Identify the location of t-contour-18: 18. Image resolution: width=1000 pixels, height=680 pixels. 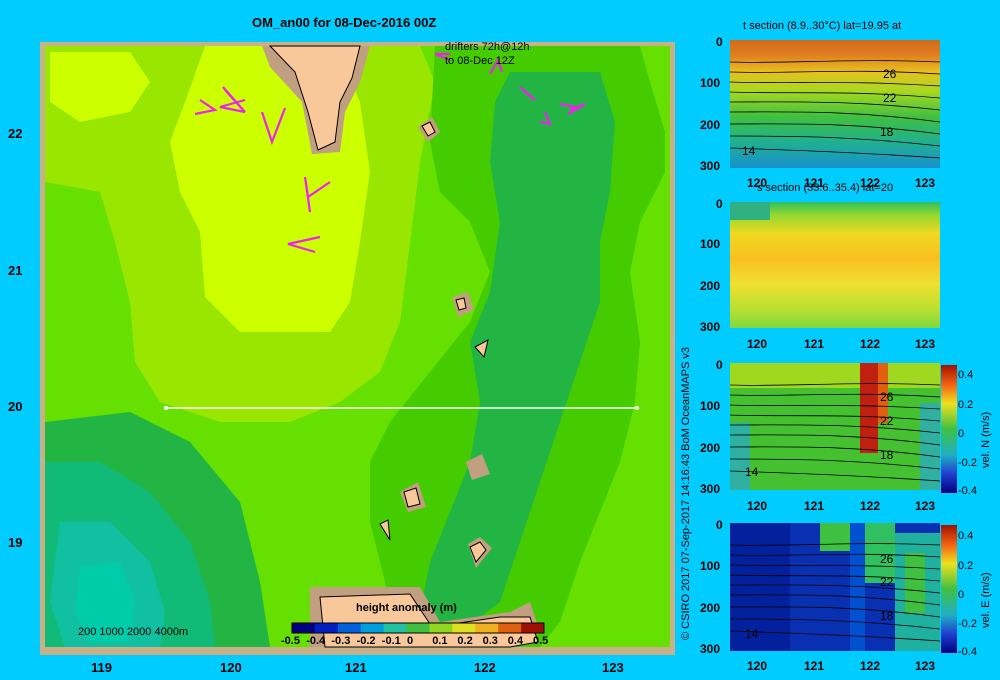
(887, 132).